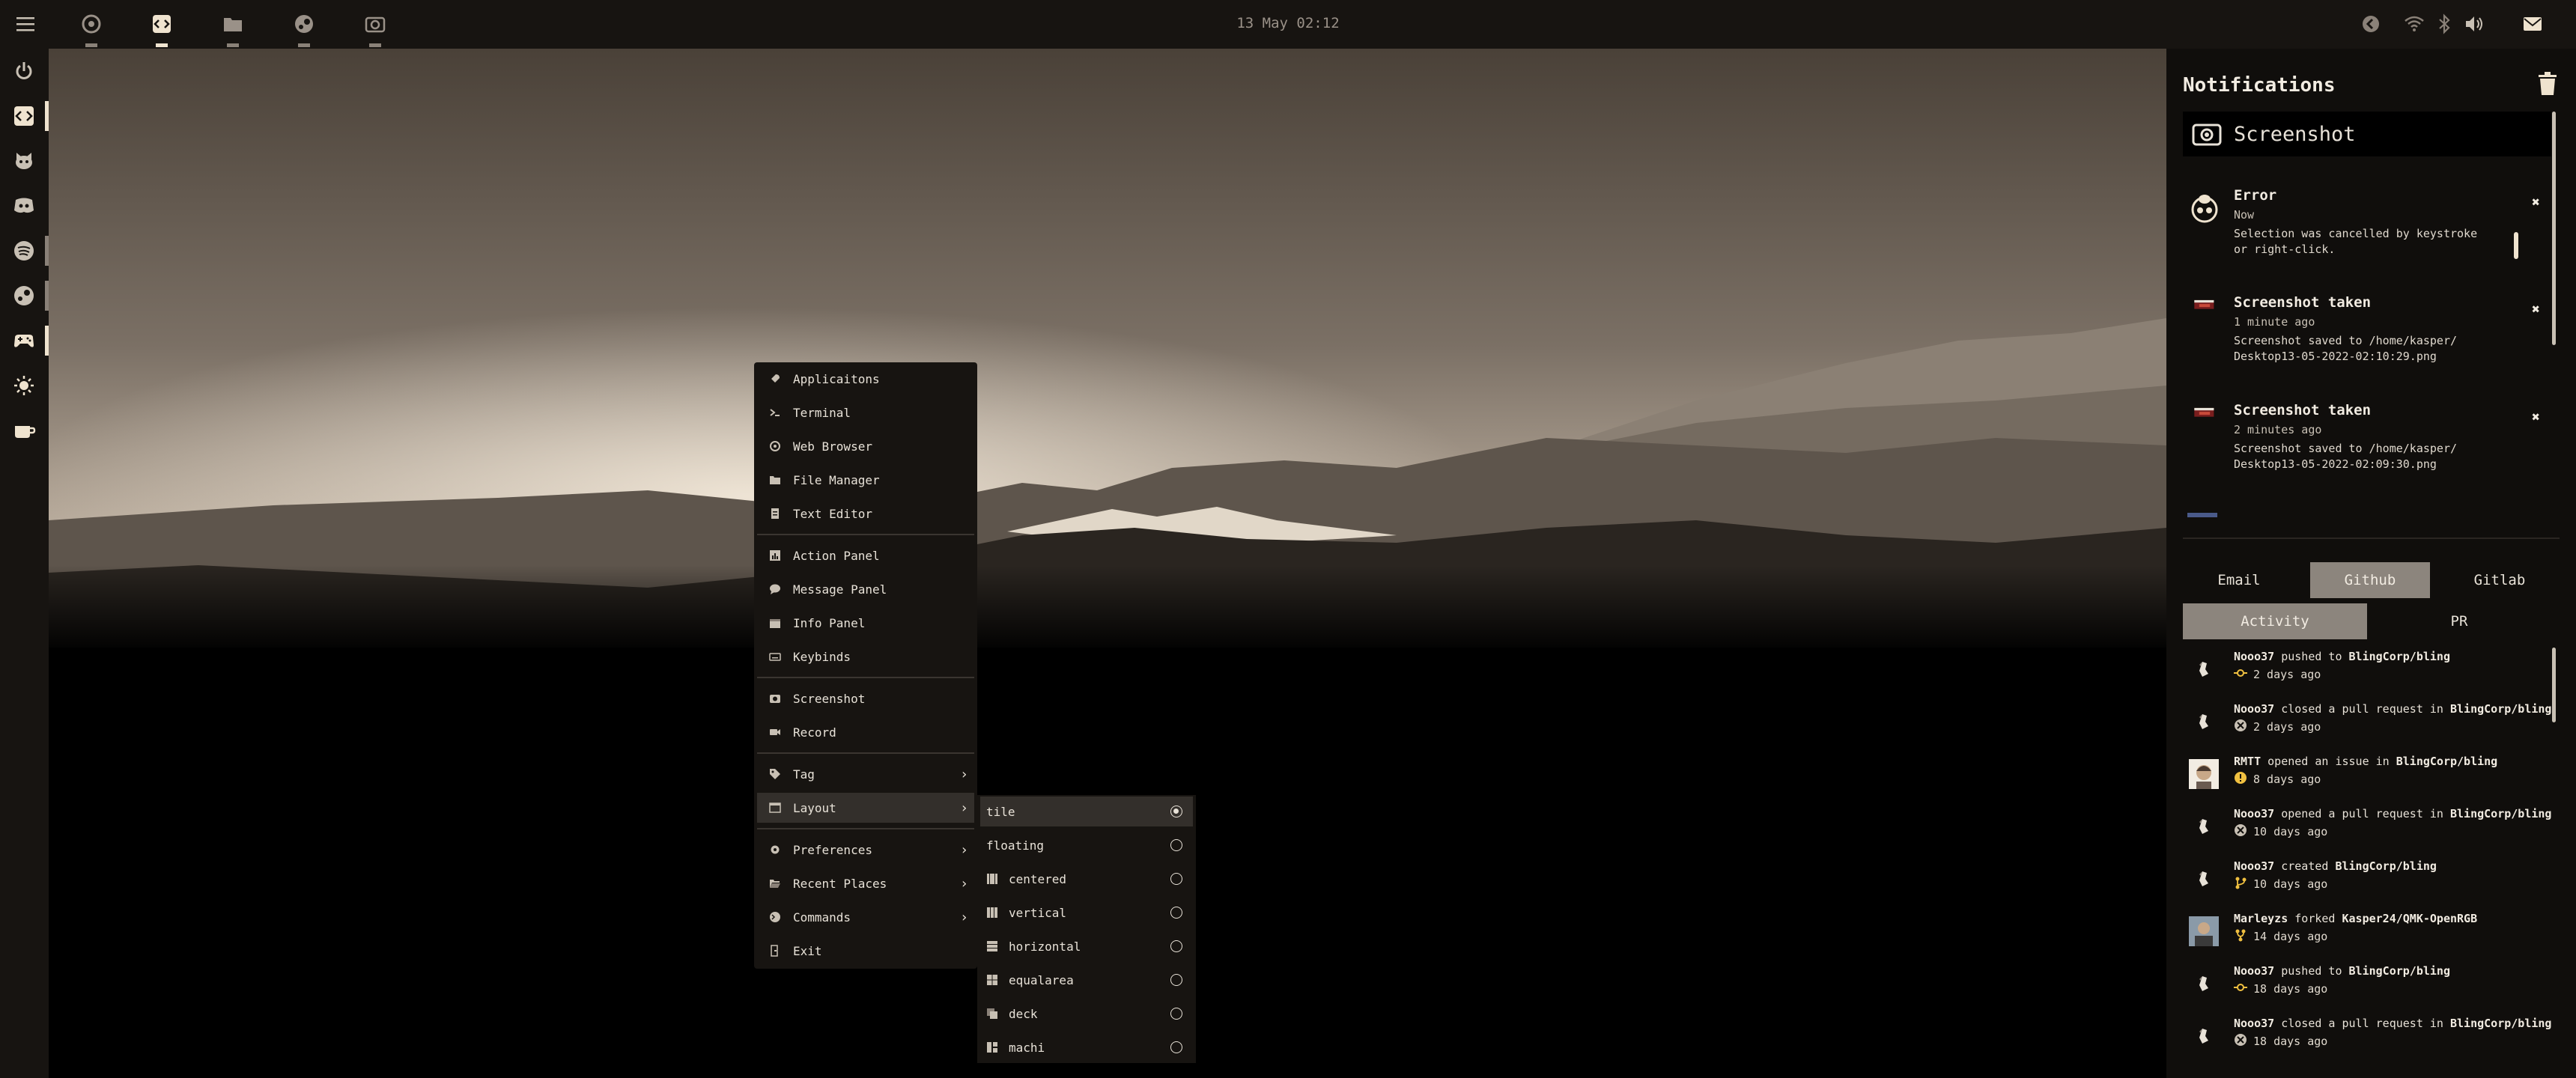 The width and height of the screenshot is (2576, 1078). What do you see at coordinates (24, 161) in the screenshot?
I see `github-icon` at bounding box center [24, 161].